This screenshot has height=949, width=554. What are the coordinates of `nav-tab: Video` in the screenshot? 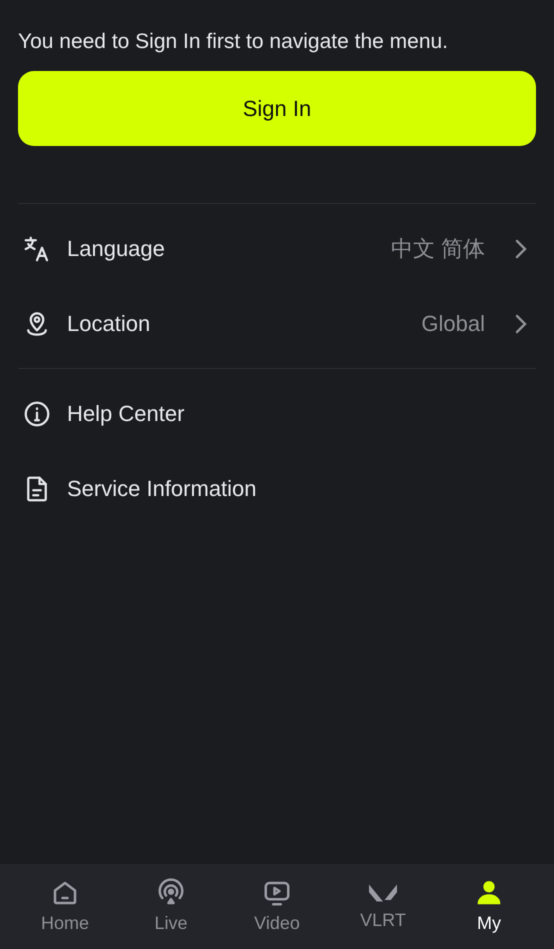 It's located at (277, 906).